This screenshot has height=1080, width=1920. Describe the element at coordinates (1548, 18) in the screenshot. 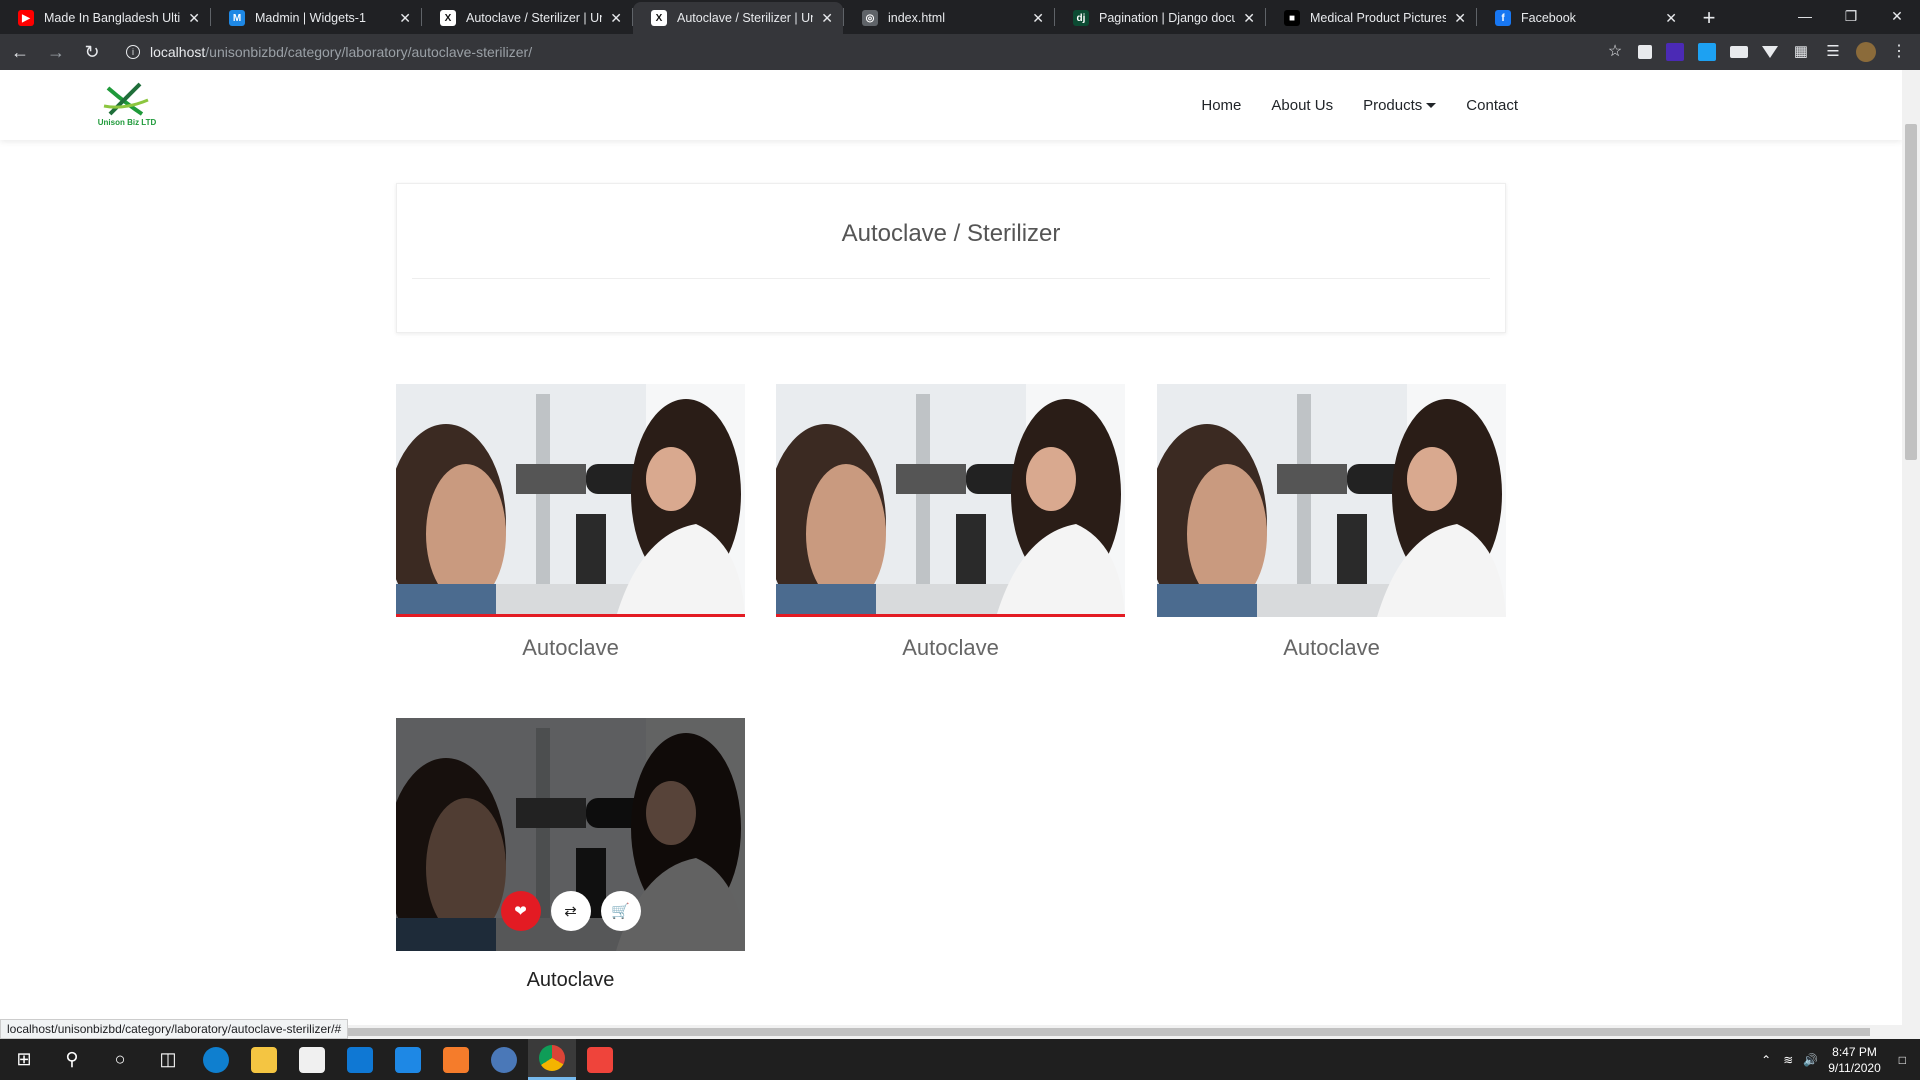

I see `tab-title: Facebook` at that location.